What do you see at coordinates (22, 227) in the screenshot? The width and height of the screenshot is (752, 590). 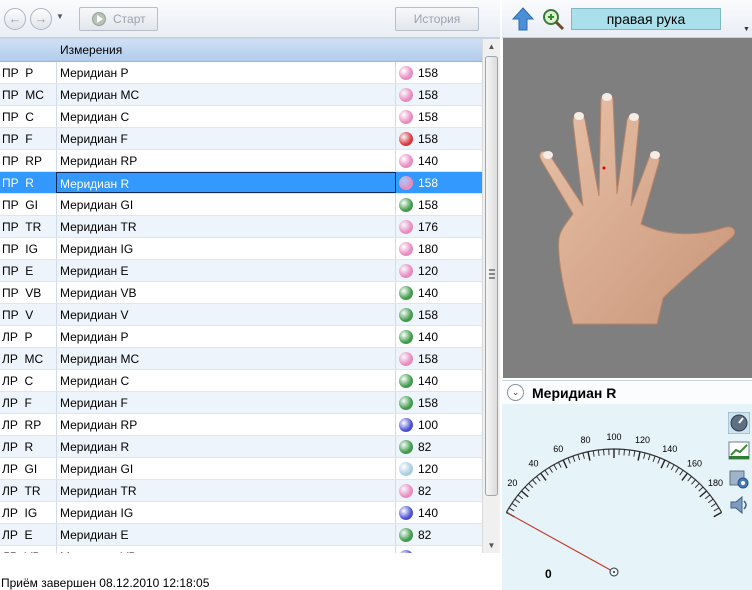 I see `row-code: ПР TR` at bounding box center [22, 227].